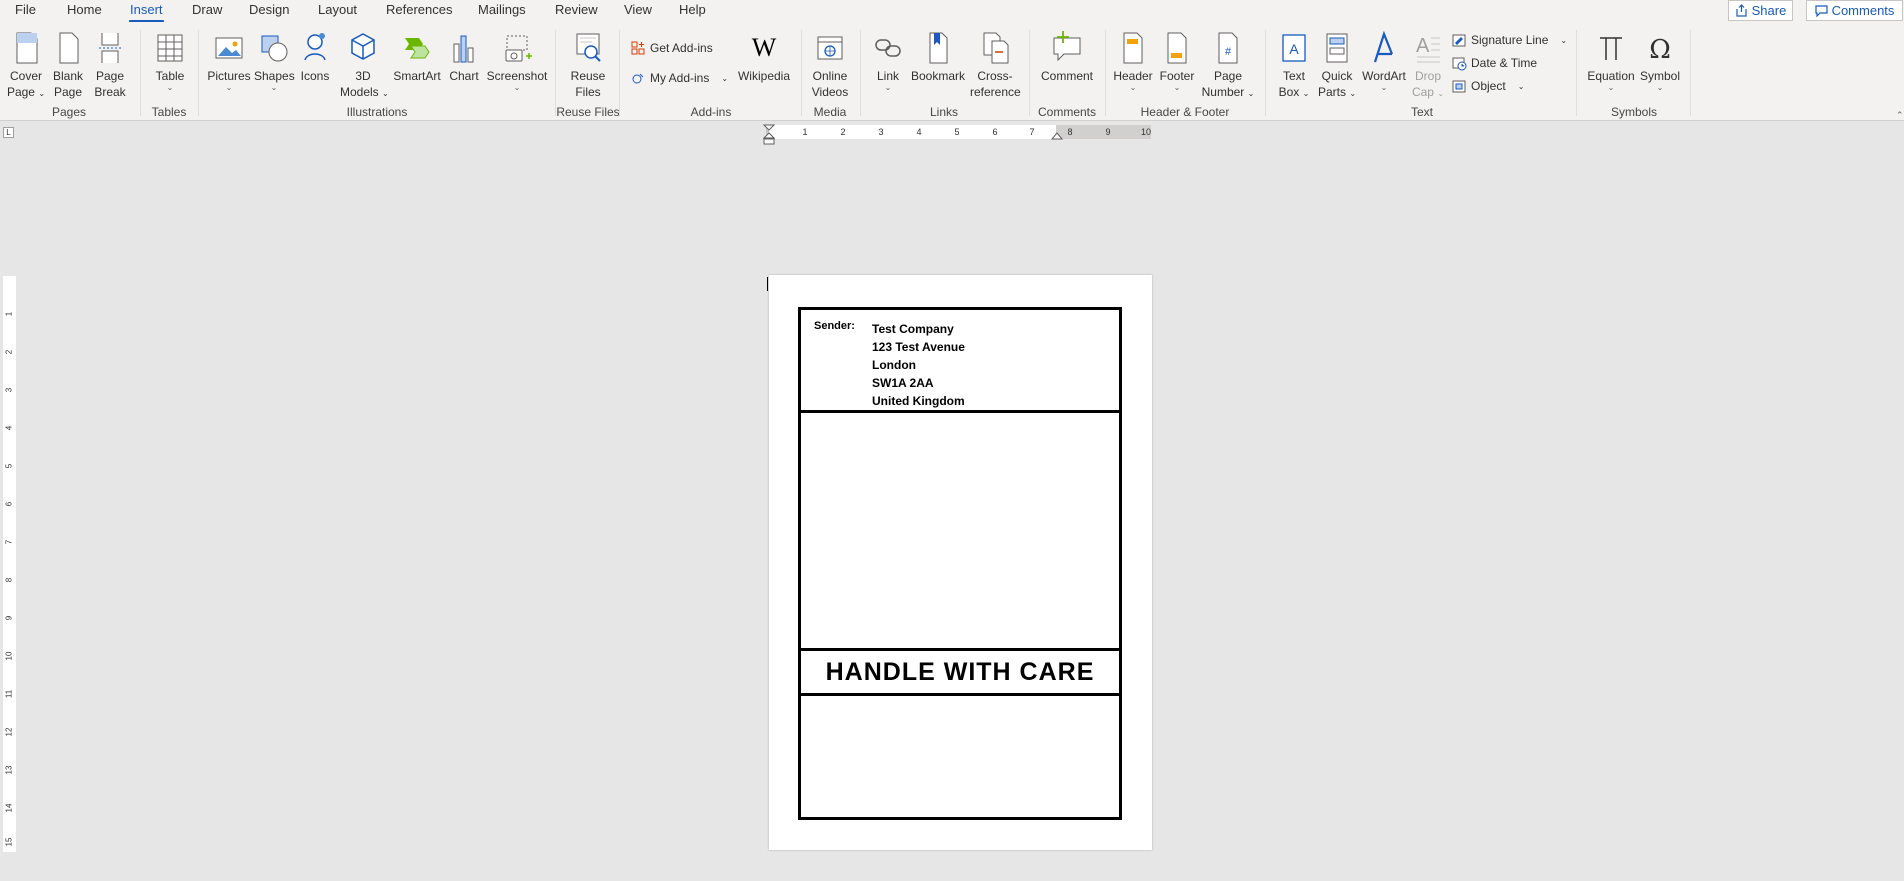 This screenshot has width=1904, height=881. What do you see at coordinates (938, 57) in the screenshot?
I see `bookmark-button: Bookmark` at bounding box center [938, 57].